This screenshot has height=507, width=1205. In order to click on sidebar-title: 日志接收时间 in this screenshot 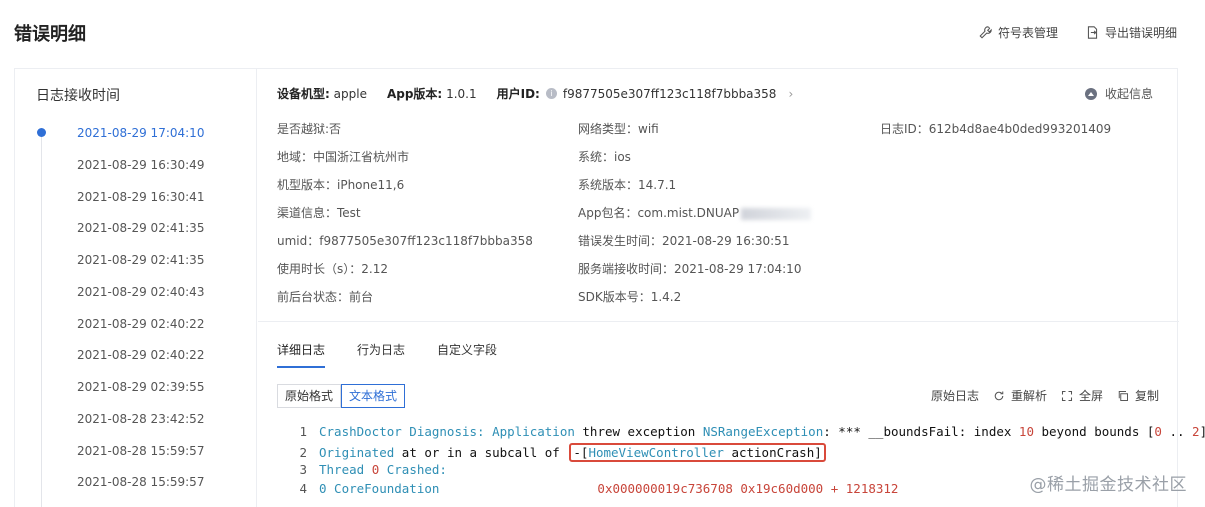, I will do `click(78, 96)`.